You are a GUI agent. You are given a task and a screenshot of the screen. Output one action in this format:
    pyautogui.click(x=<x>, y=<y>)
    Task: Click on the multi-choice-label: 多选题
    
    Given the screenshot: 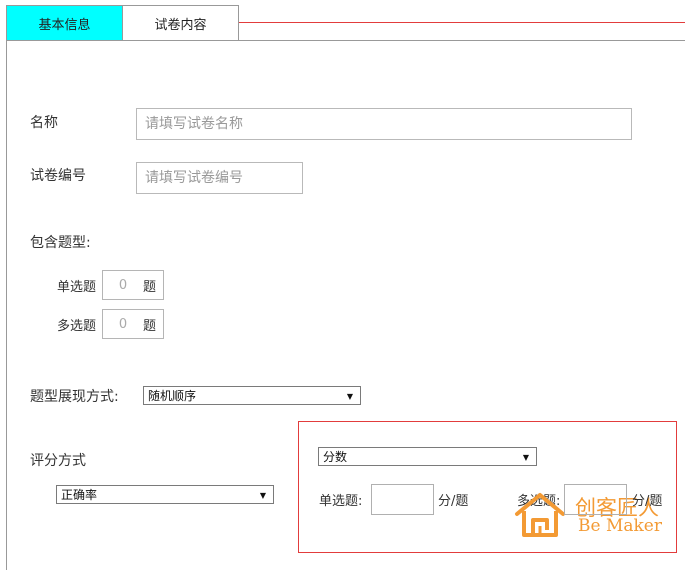 What is the action you would take?
    pyautogui.click(x=77, y=326)
    